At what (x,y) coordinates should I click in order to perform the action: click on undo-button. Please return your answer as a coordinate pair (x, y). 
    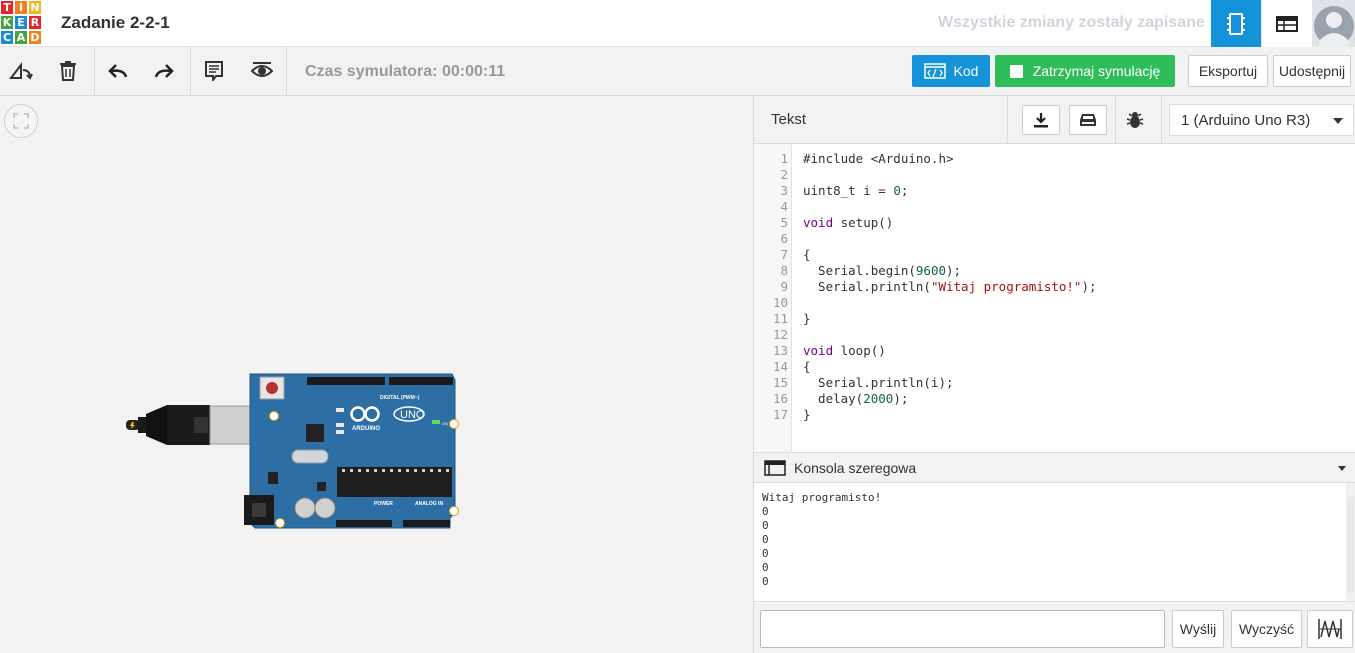
    Looking at the image, I should click on (118, 71).